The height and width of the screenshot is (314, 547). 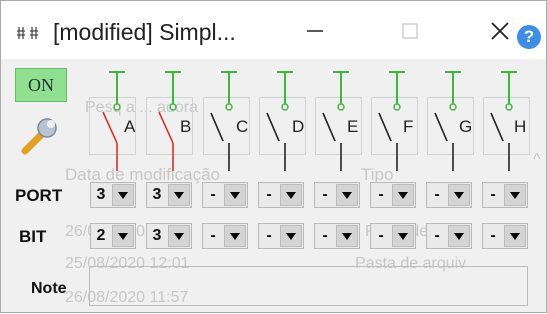 I want to click on note-input, so click(x=308, y=286).